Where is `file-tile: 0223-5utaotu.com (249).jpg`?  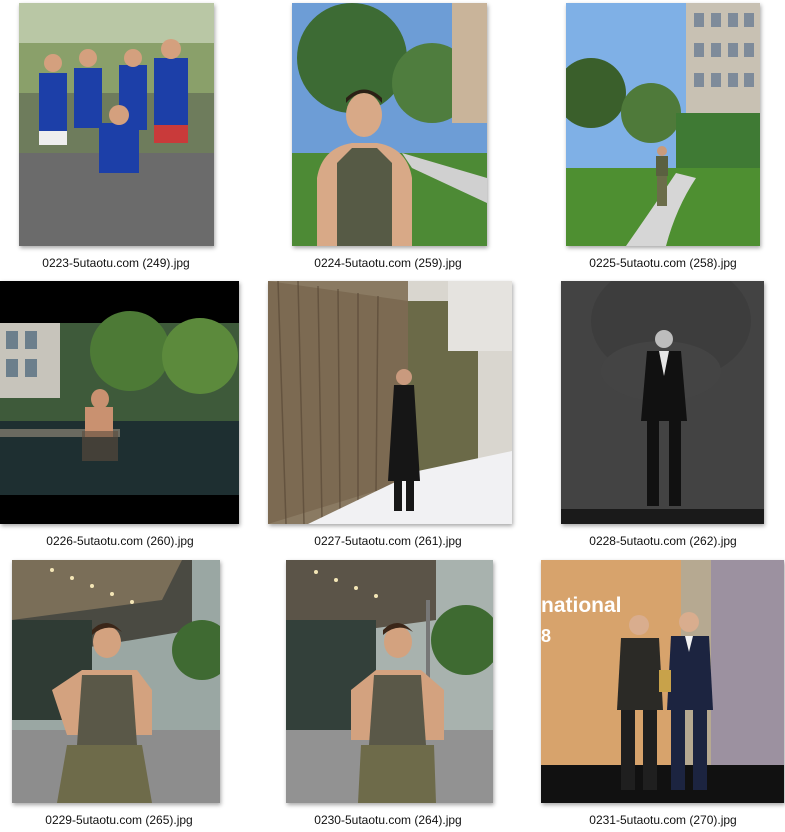
file-tile: 0223-5utaotu.com (249).jpg is located at coordinates (131, 137).